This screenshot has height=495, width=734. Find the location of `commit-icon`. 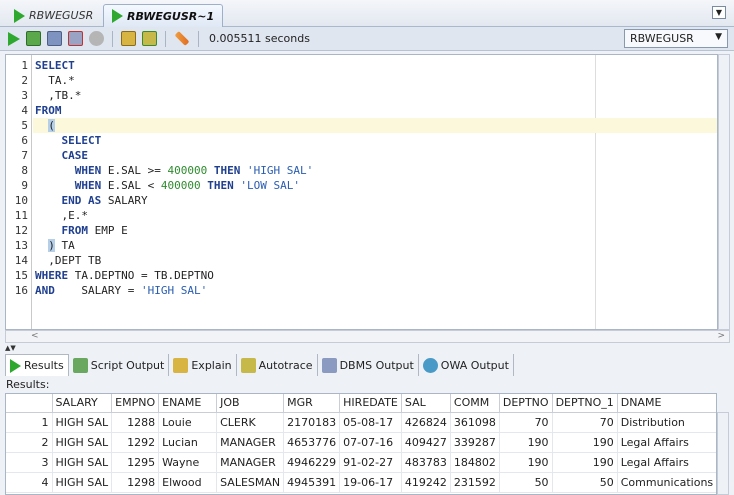

commit-icon is located at coordinates (54, 38).